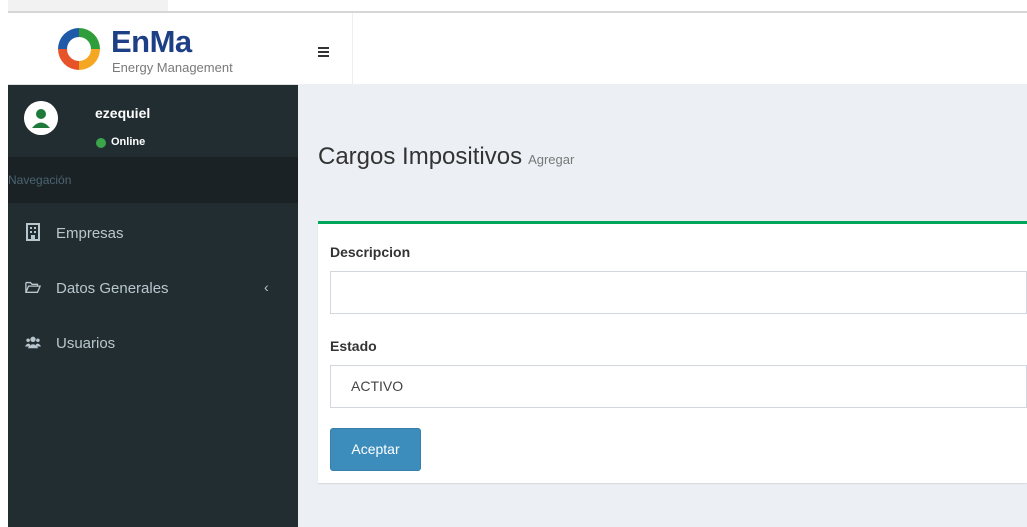  What do you see at coordinates (172, 67) in the screenshot?
I see `brand-subtitle: Energy Management` at bounding box center [172, 67].